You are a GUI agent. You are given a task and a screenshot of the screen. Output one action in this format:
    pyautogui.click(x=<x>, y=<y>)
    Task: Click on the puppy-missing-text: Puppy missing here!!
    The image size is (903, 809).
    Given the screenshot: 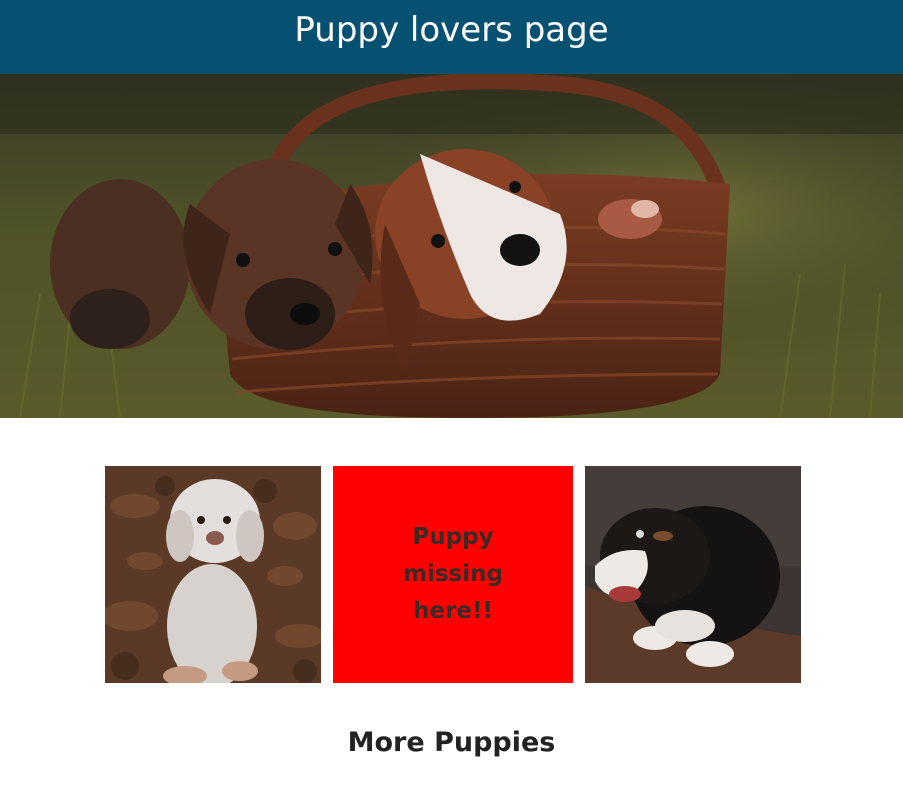 What is the action you would take?
    pyautogui.click(x=453, y=574)
    